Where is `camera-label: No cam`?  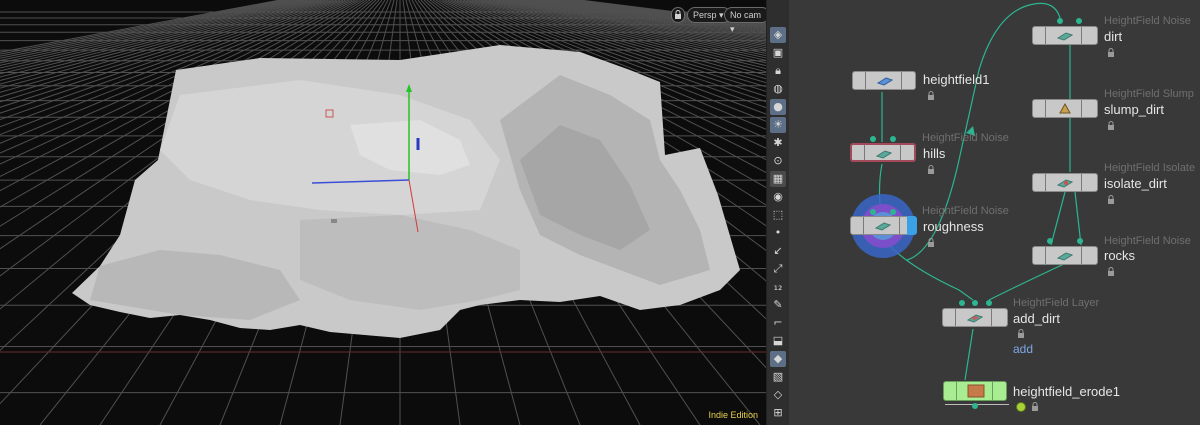
camera-label: No cam is located at coordinates (746, 15).